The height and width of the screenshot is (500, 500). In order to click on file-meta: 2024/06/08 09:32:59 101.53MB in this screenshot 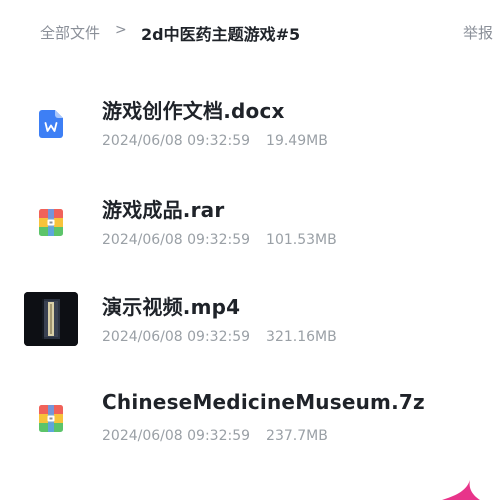, I will do `click(219, 240)`.